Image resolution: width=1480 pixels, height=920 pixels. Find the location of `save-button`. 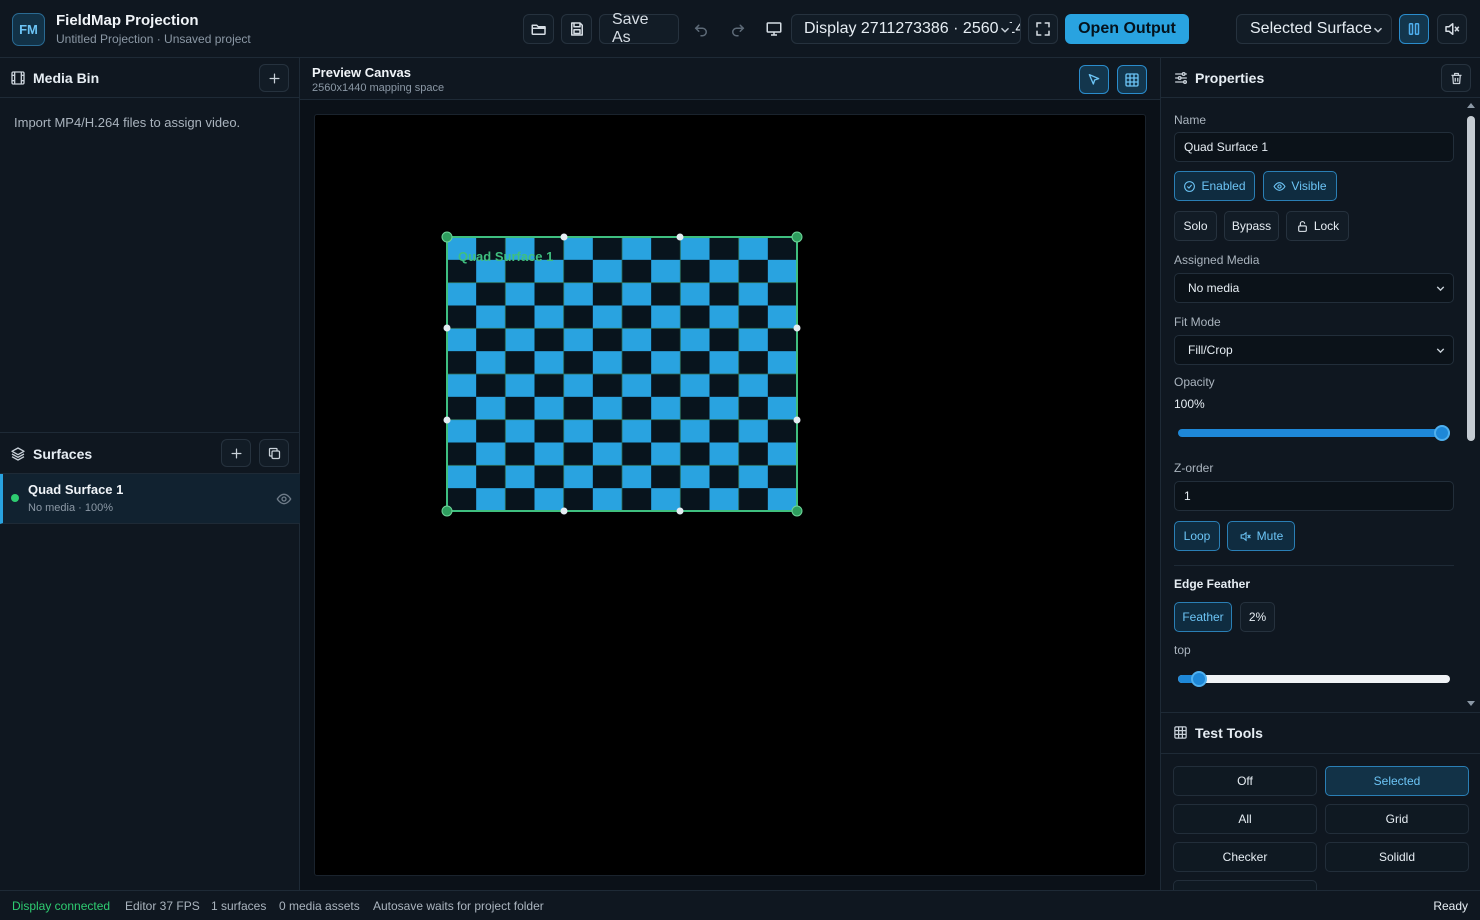

save-button is located at coordinates (576, 29).